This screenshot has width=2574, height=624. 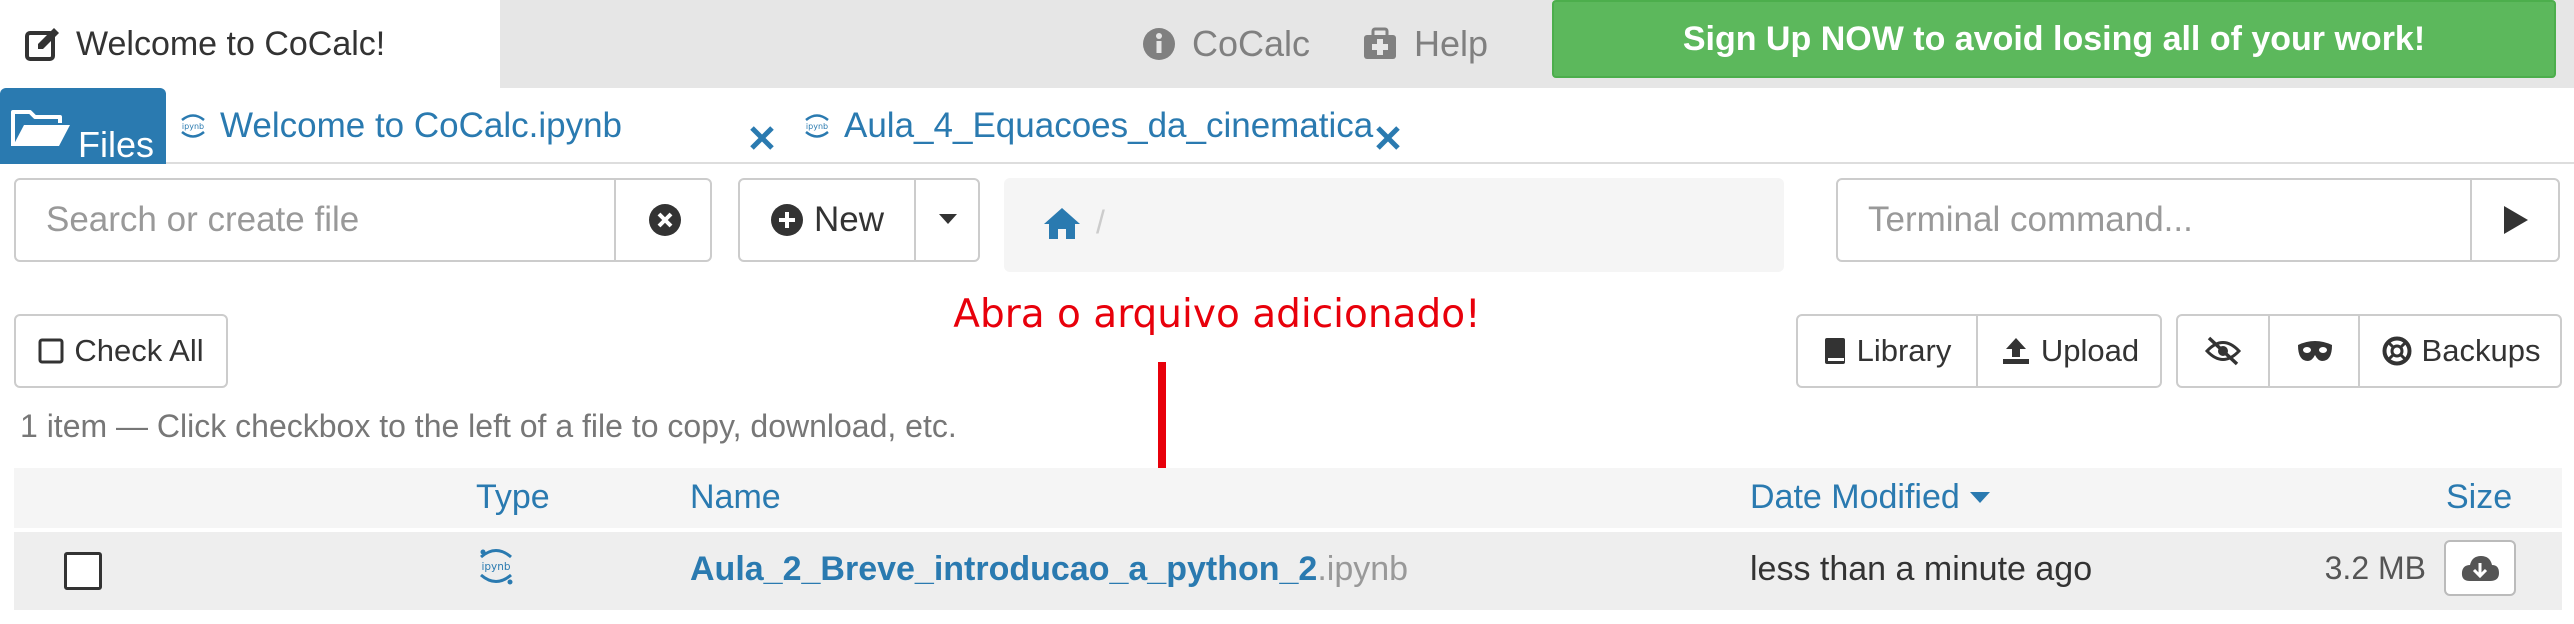 I want to click on breadcrumb: /, so click(x=1394, y=225).